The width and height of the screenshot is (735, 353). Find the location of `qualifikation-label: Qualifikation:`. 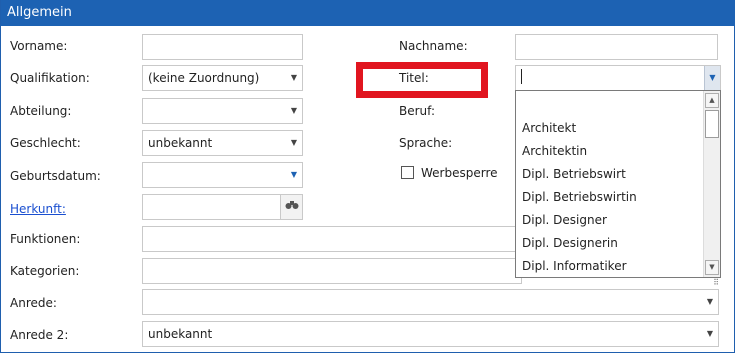

qualifikation-label: Qualifikation: is located at coordinates (50, 78).